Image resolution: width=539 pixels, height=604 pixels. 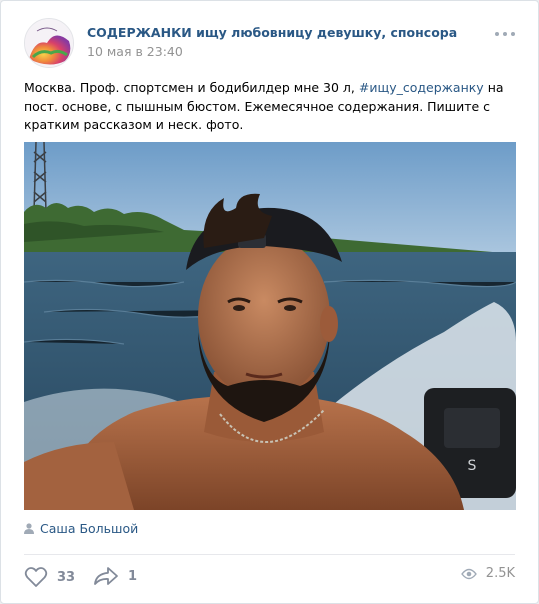 What do you see at coordinates (500, 573) in the screenshot?
I see `views-count: 2.5K` at bounding box center [500, 573].